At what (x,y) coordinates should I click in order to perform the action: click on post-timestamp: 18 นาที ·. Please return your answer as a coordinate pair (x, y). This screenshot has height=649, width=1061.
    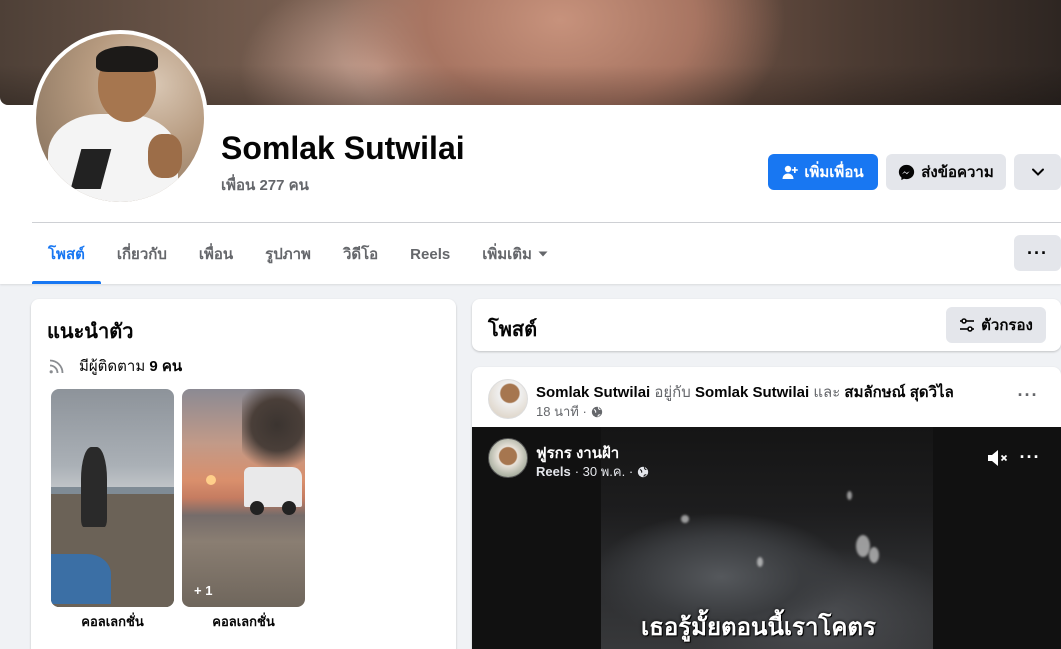
    Looking at the image, I should click on (569, 411).